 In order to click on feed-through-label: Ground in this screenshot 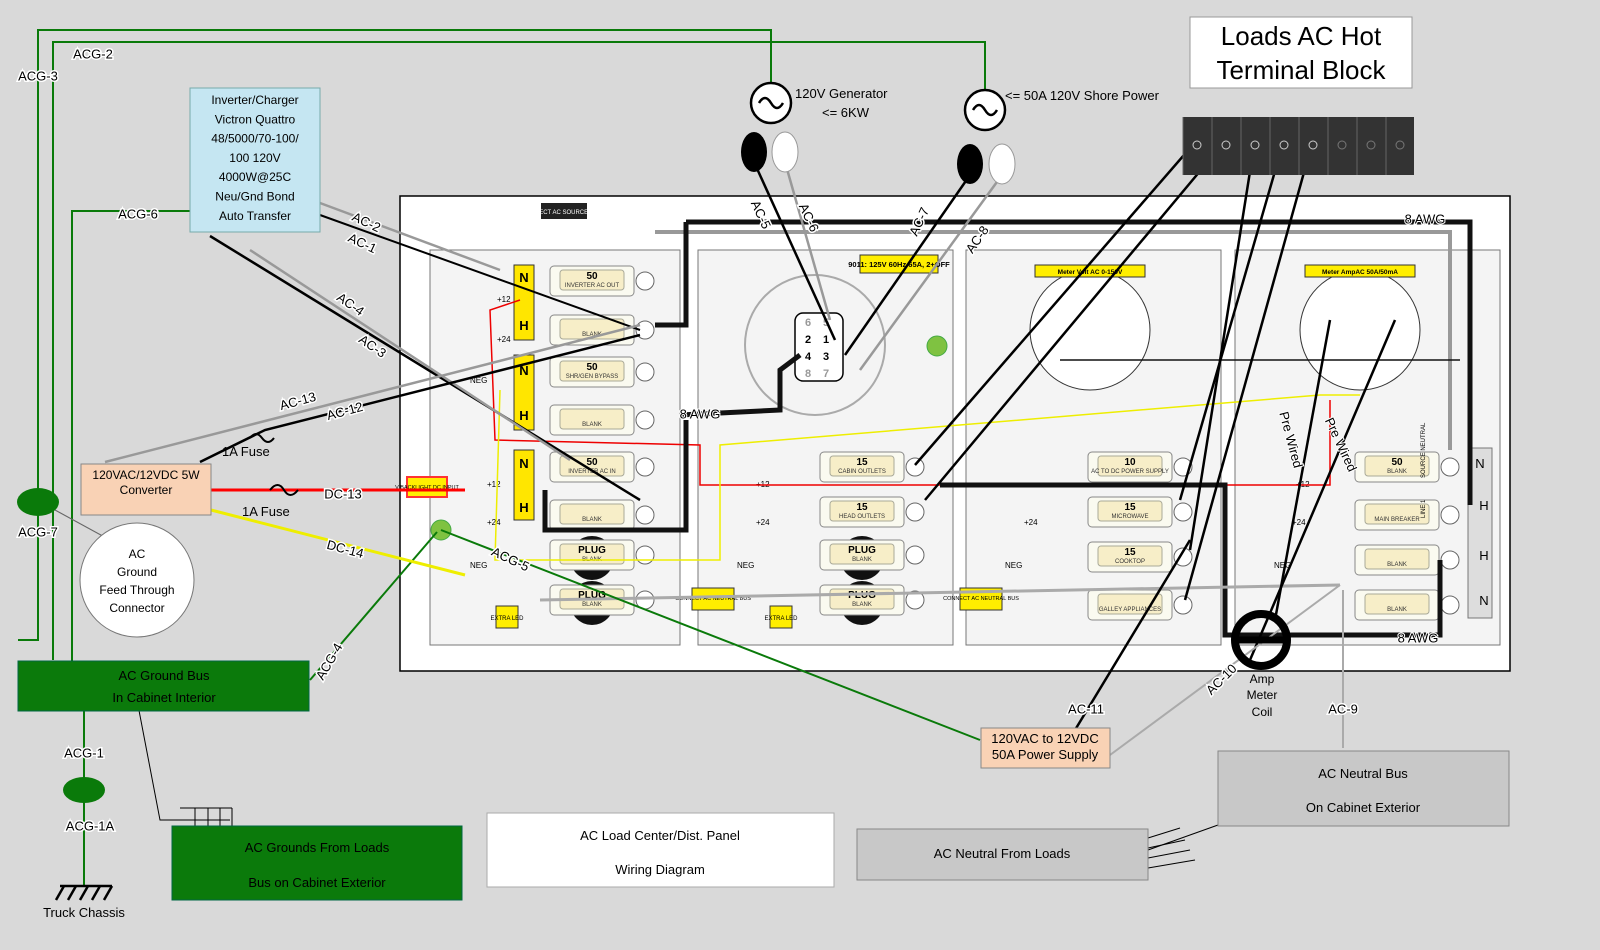, I will do `click(137, 572)`.